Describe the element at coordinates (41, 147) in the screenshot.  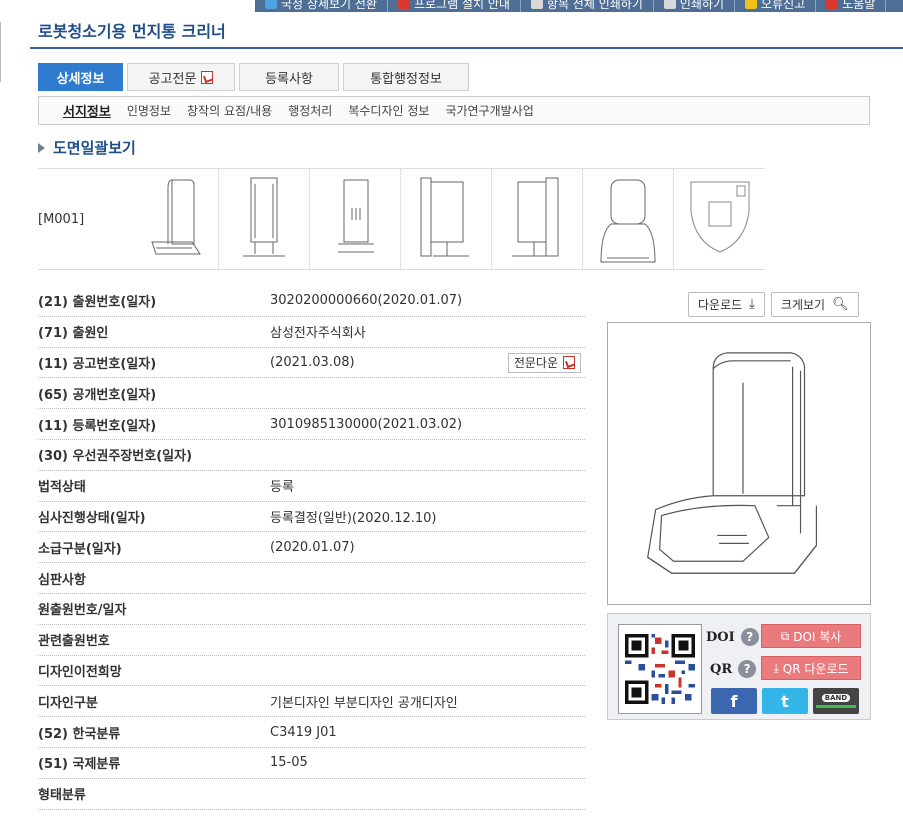
I see `triangle-bullet-icon` at that location.